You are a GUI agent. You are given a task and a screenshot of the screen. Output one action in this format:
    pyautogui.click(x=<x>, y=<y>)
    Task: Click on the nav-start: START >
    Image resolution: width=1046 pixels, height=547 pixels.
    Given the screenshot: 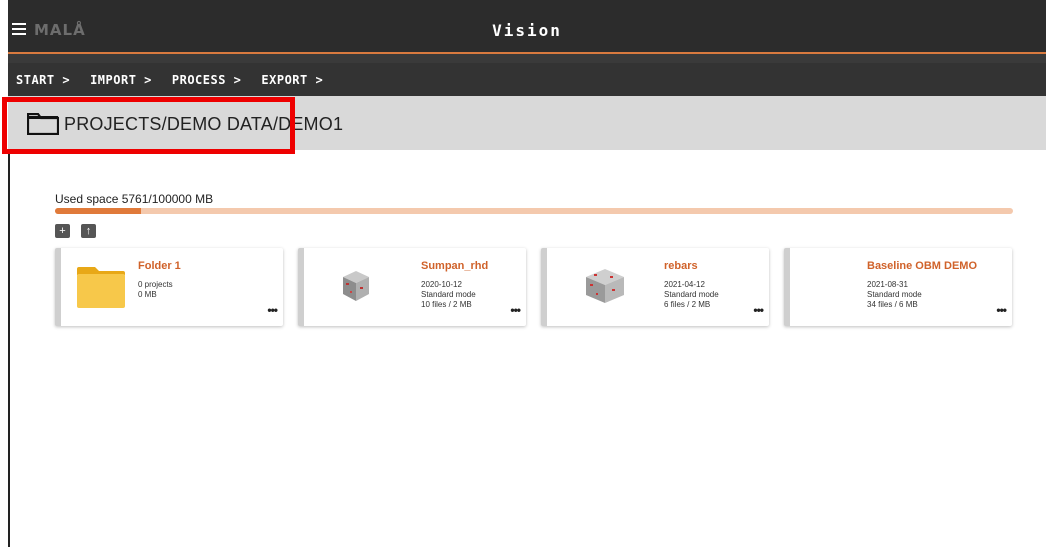 What is the action you would take?
    pyautogui.click(x=43, y=80)
    